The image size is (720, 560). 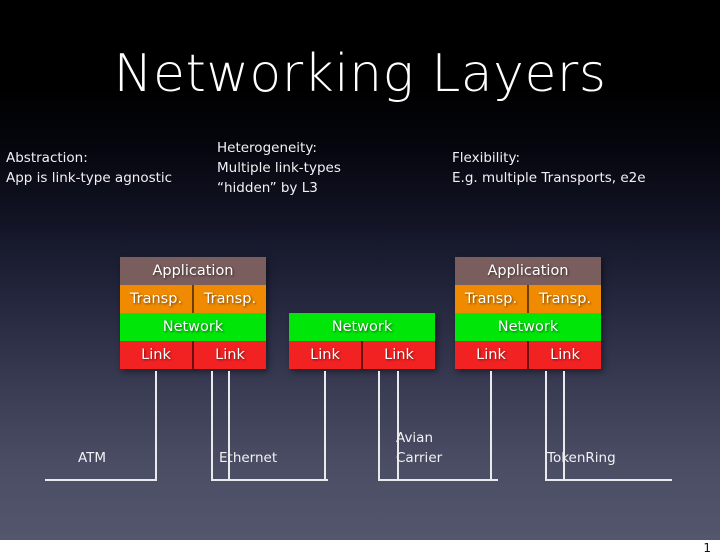 What do you see at coordinates (360, 74) in the screenshot?
I see `page-title: Networking Layers` at bounding box center [360, 74].